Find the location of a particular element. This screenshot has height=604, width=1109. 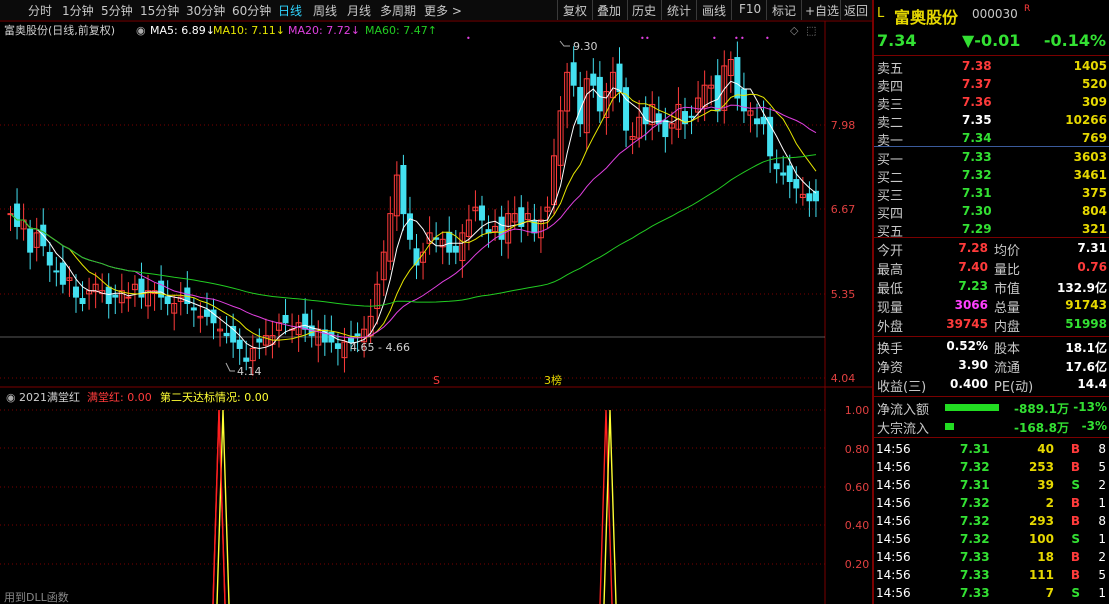

tick-row: 14:56 7.32 293 B 8 is located at coordinates (991, 522).